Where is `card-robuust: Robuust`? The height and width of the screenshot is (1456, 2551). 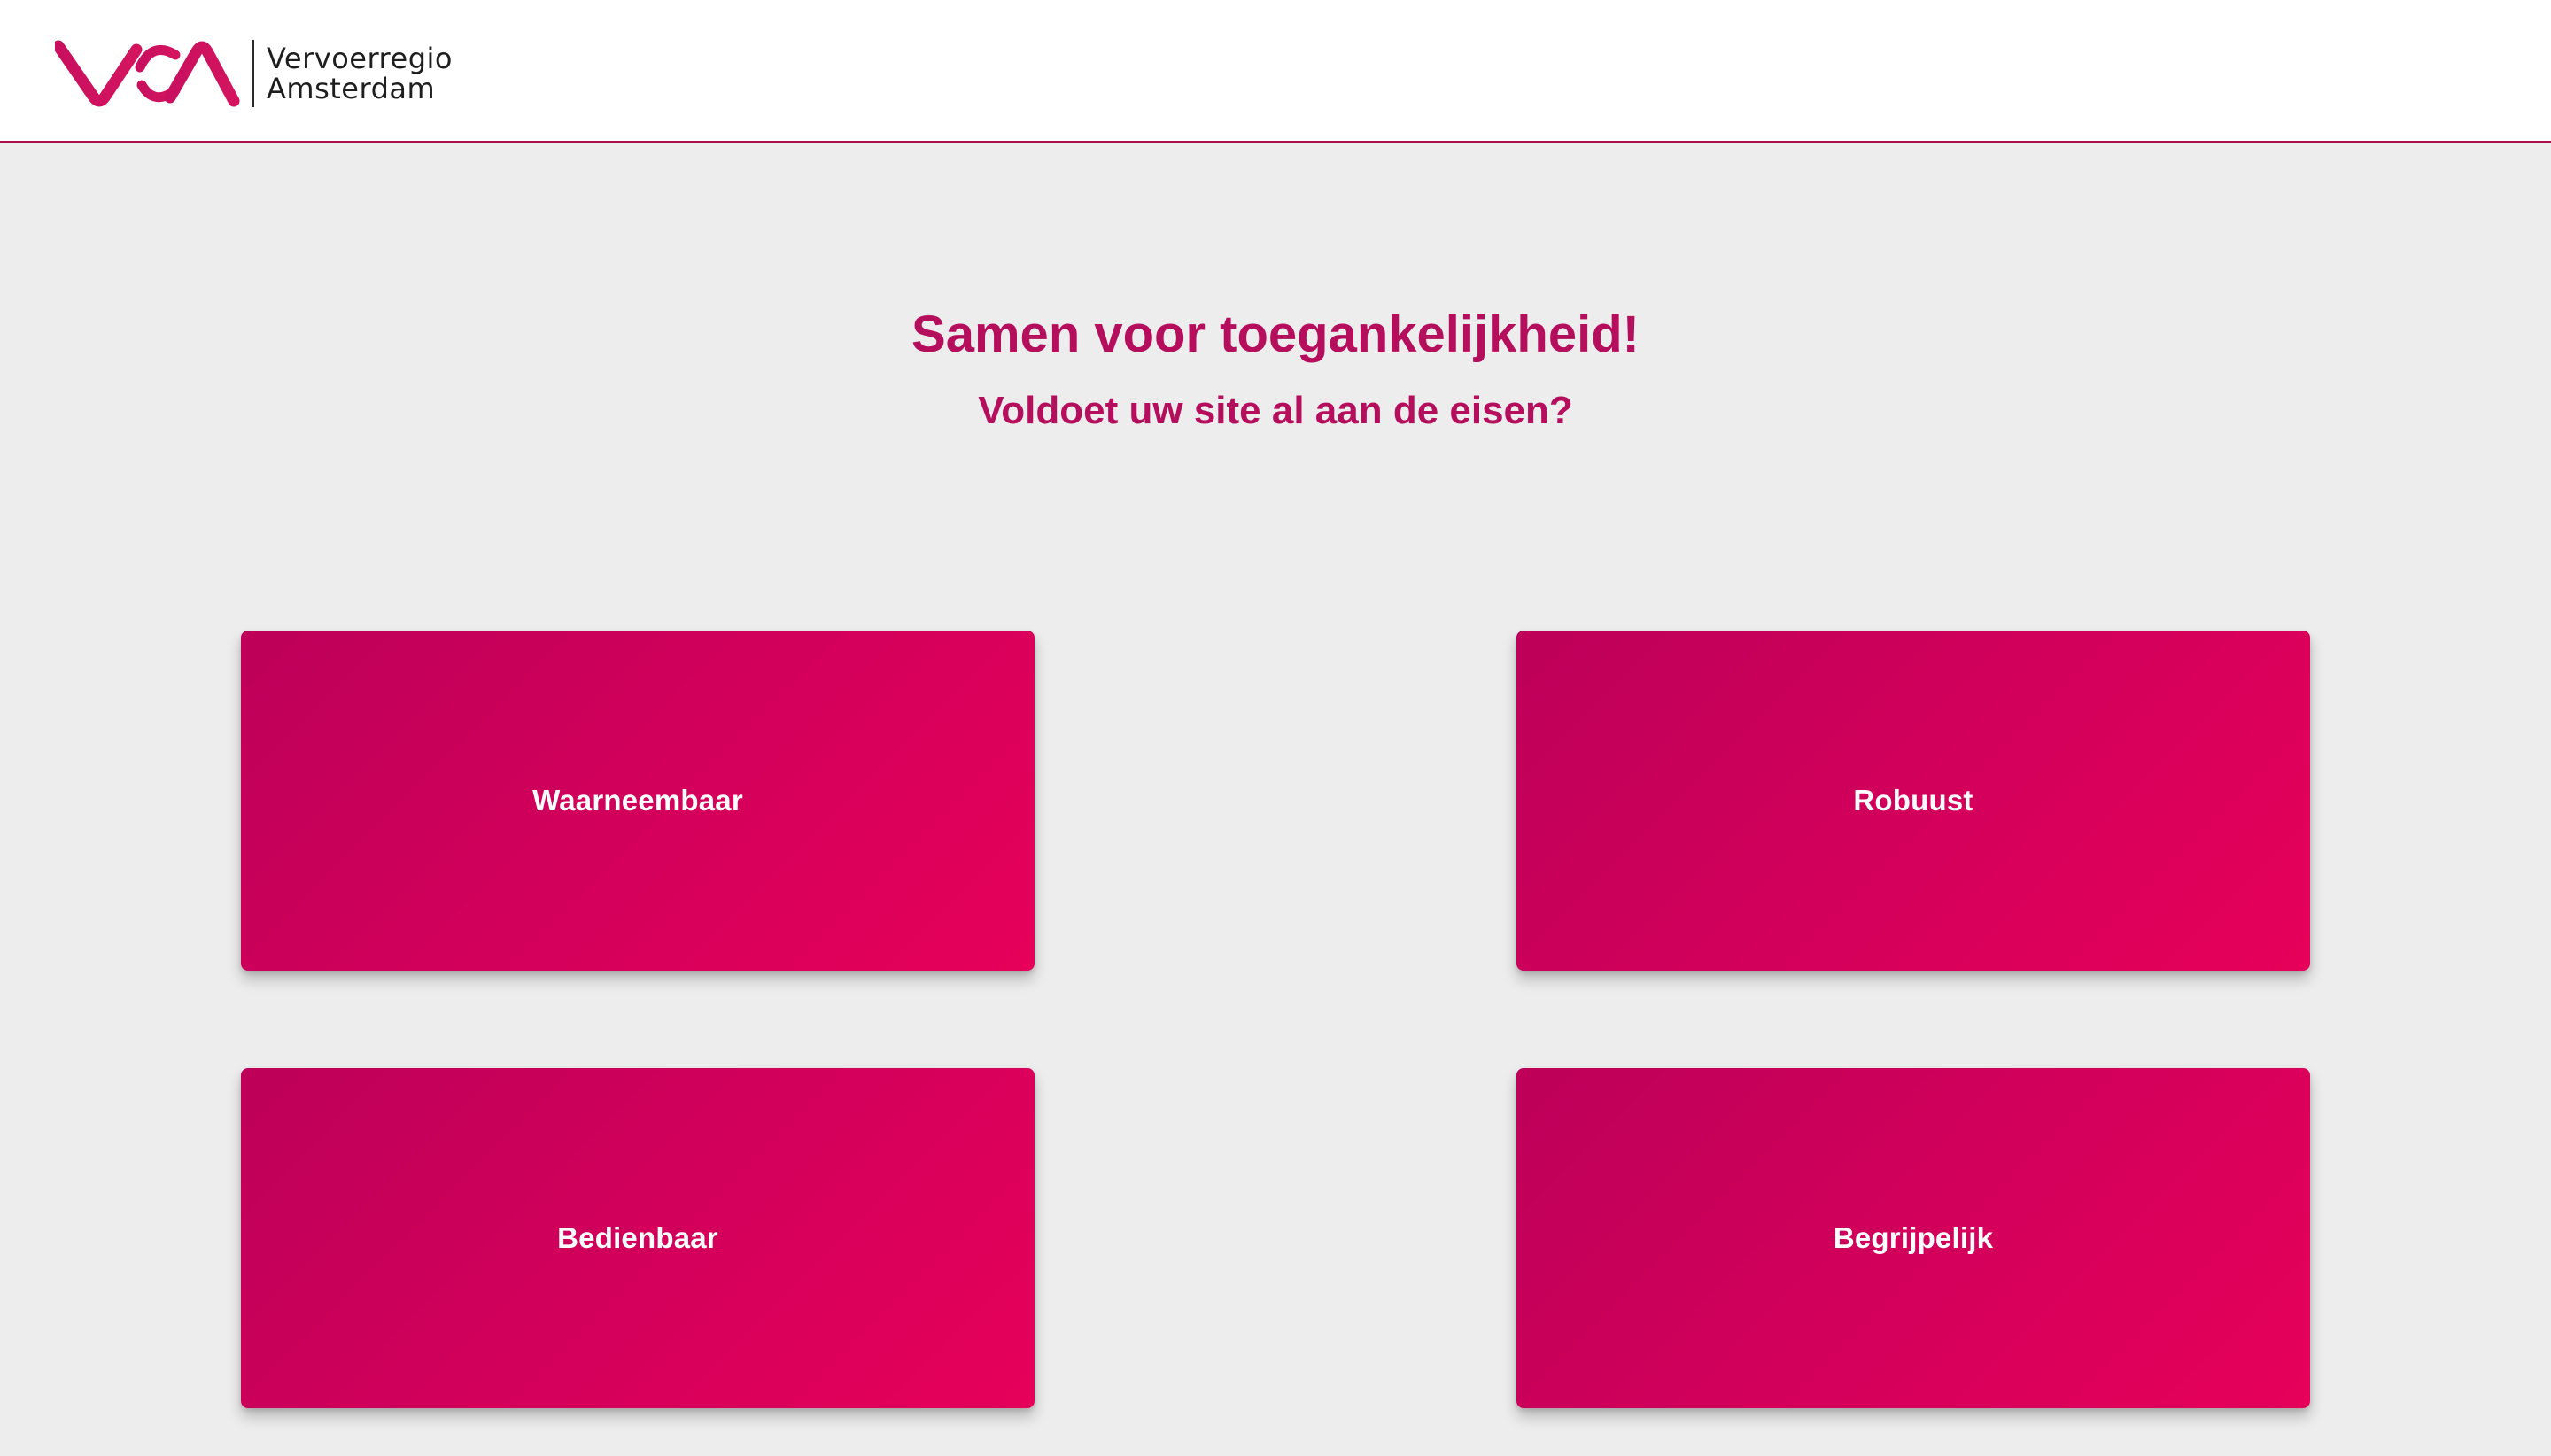
card-robuust: Robuust is located at coordinates (1913, 801).